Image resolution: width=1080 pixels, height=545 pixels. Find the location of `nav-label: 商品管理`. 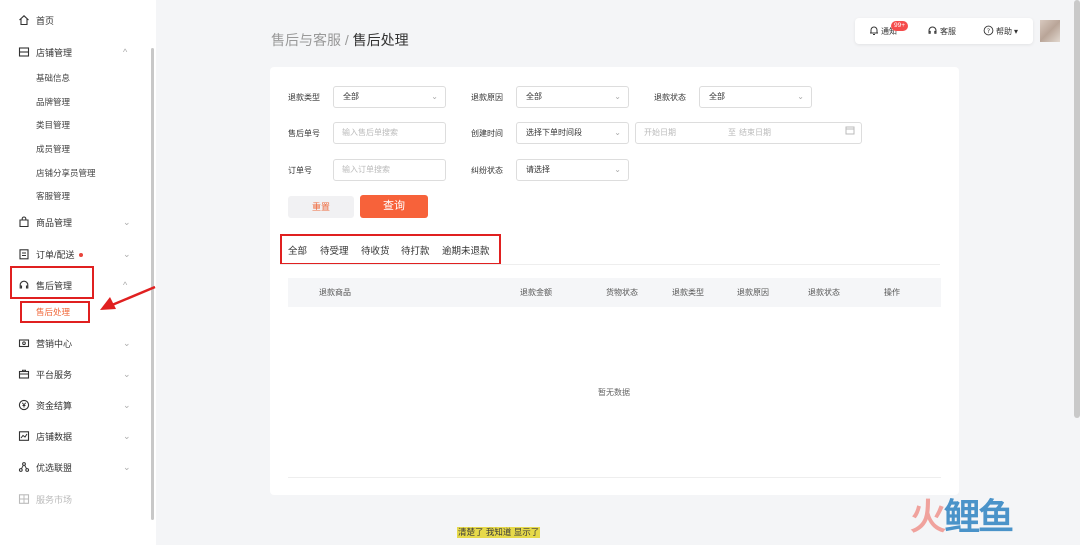

nav-label: 商品管理 is located at coordinates (54, 222).